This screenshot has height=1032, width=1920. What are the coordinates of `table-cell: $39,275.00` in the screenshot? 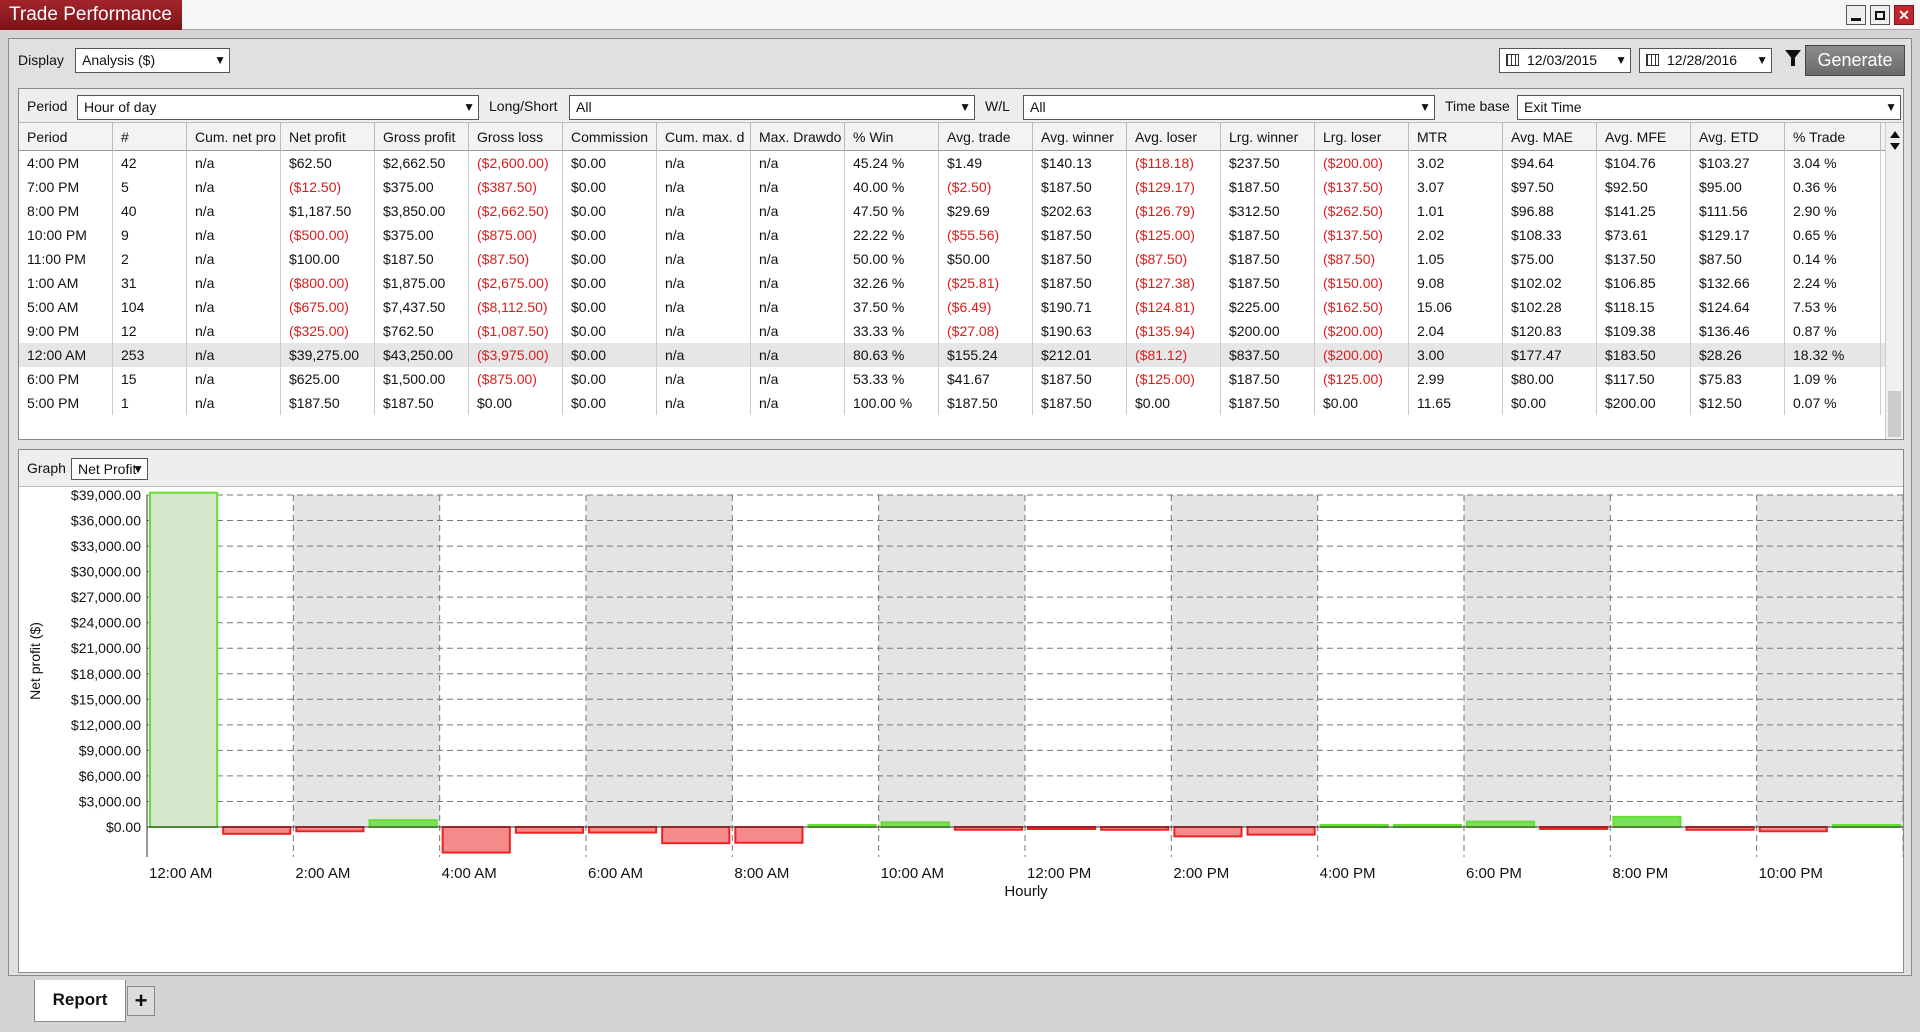 It's located at (328, 355).